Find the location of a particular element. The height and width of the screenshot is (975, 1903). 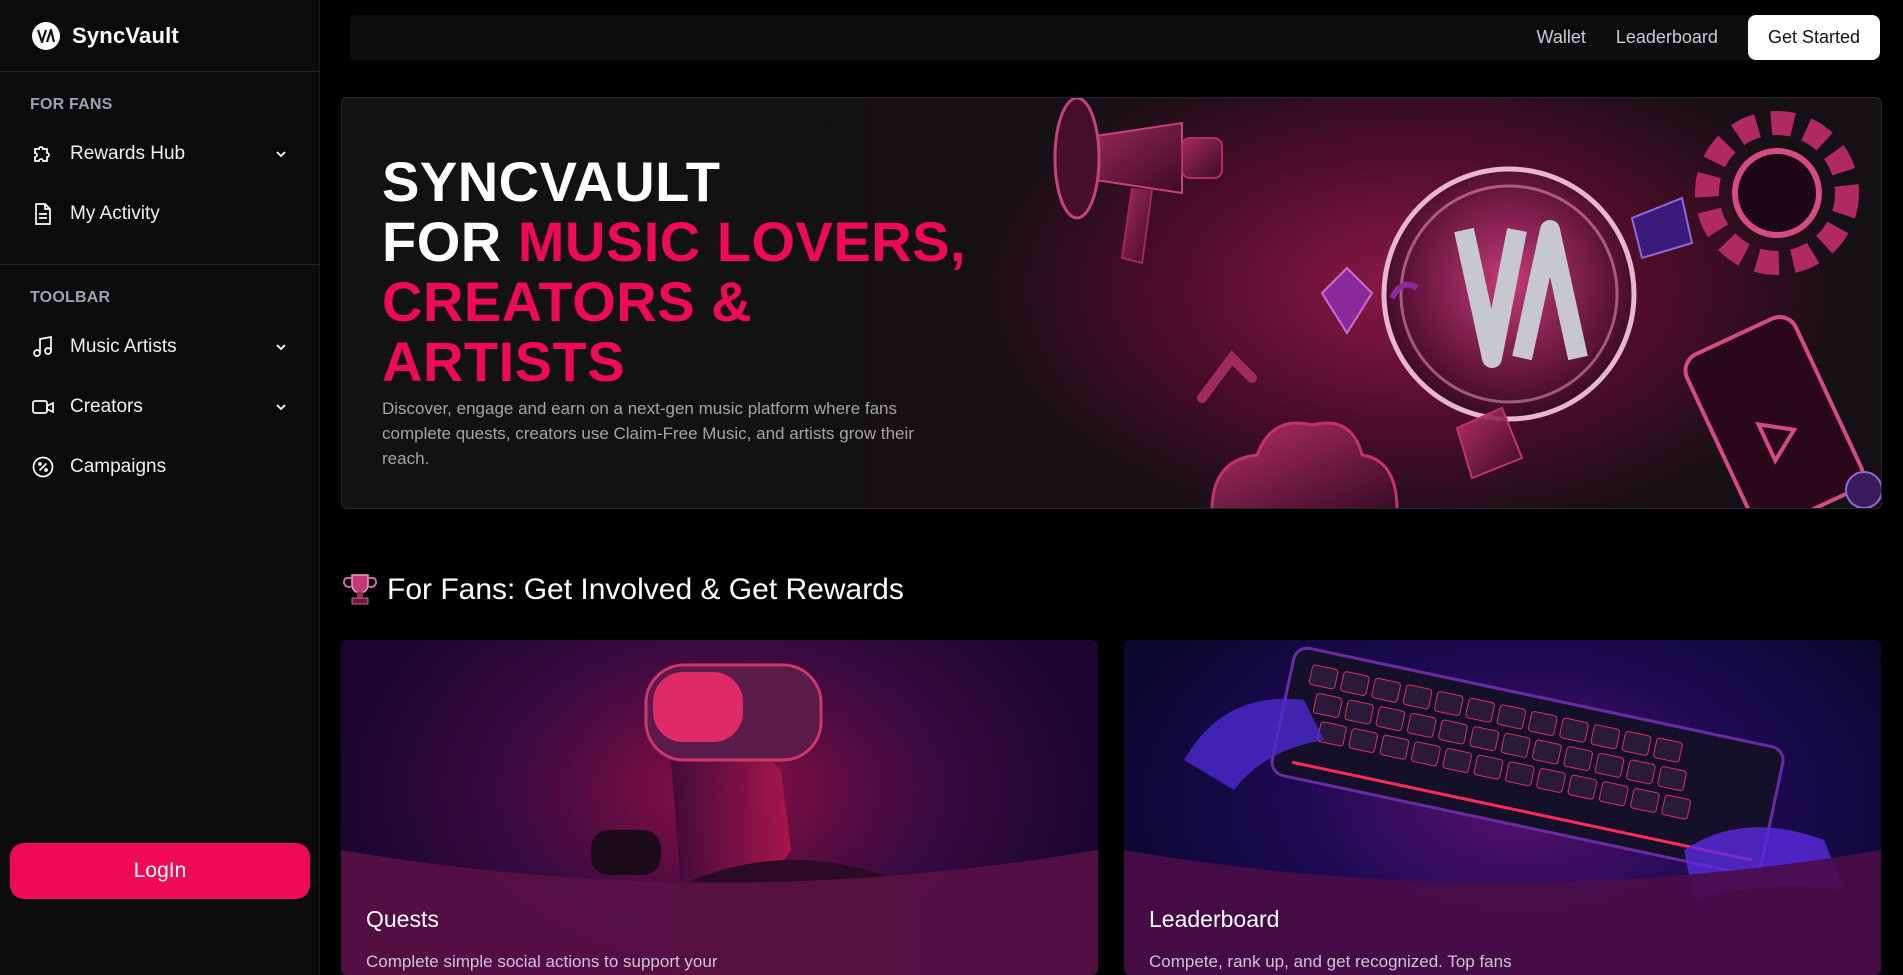

sidebar-item-label: Rewards Hub is located at coordinates (128, 153).